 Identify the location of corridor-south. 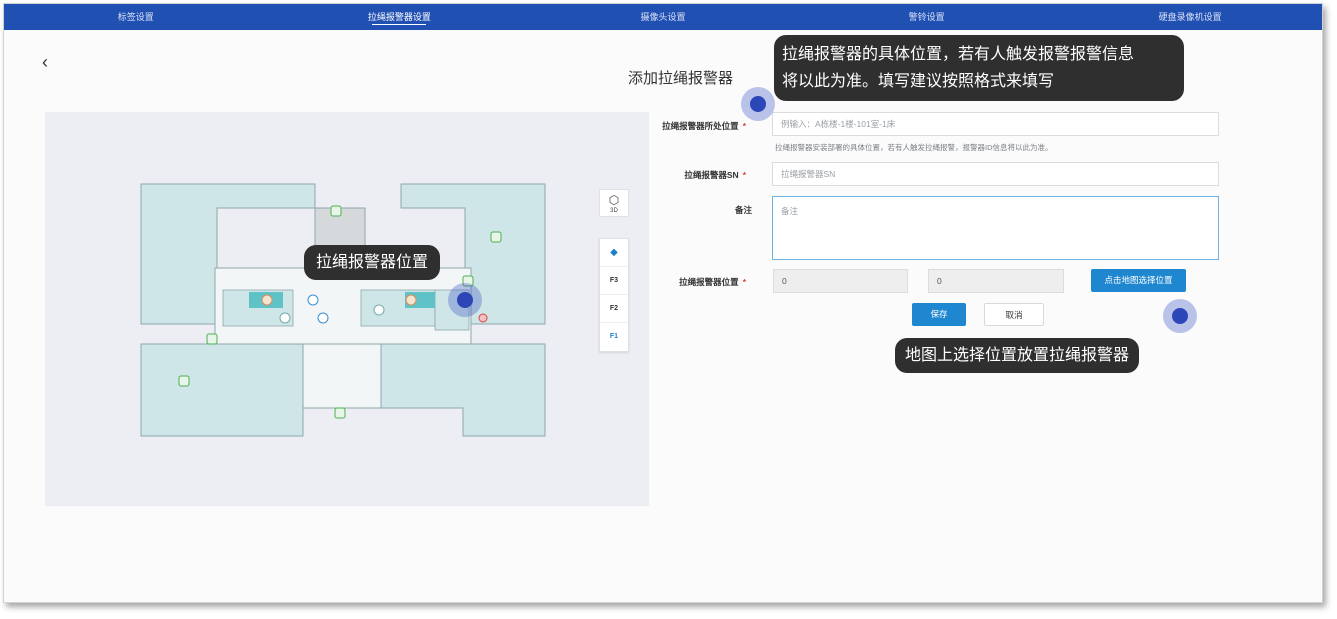
(342, 376).